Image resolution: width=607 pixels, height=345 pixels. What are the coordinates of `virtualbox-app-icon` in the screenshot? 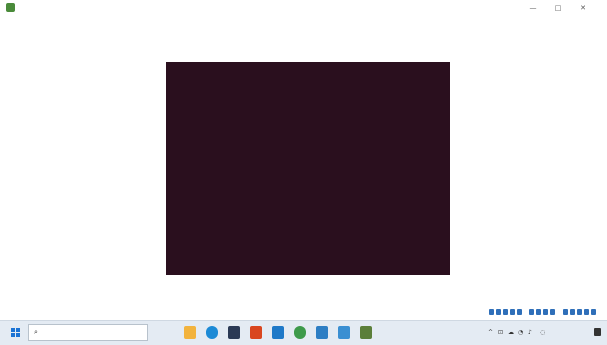 It's located at (10, 7).